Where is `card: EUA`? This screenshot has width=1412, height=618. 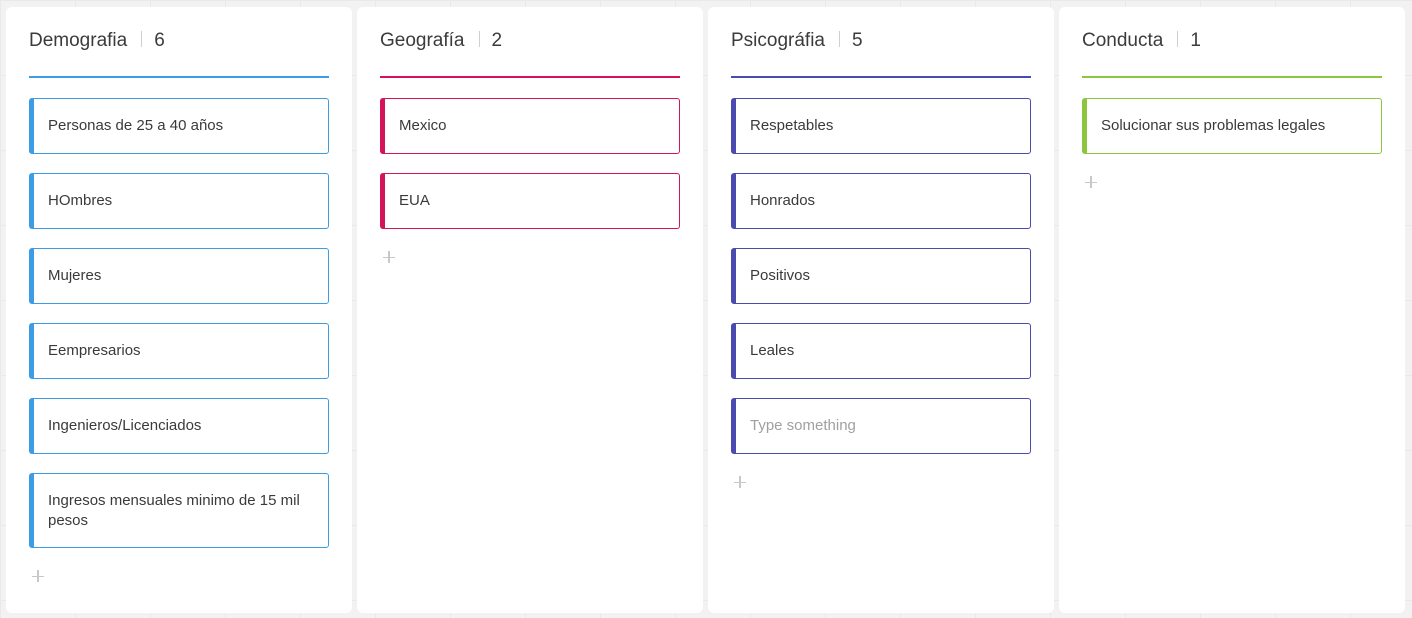
card: EUA is located at coordinates (530, 201).